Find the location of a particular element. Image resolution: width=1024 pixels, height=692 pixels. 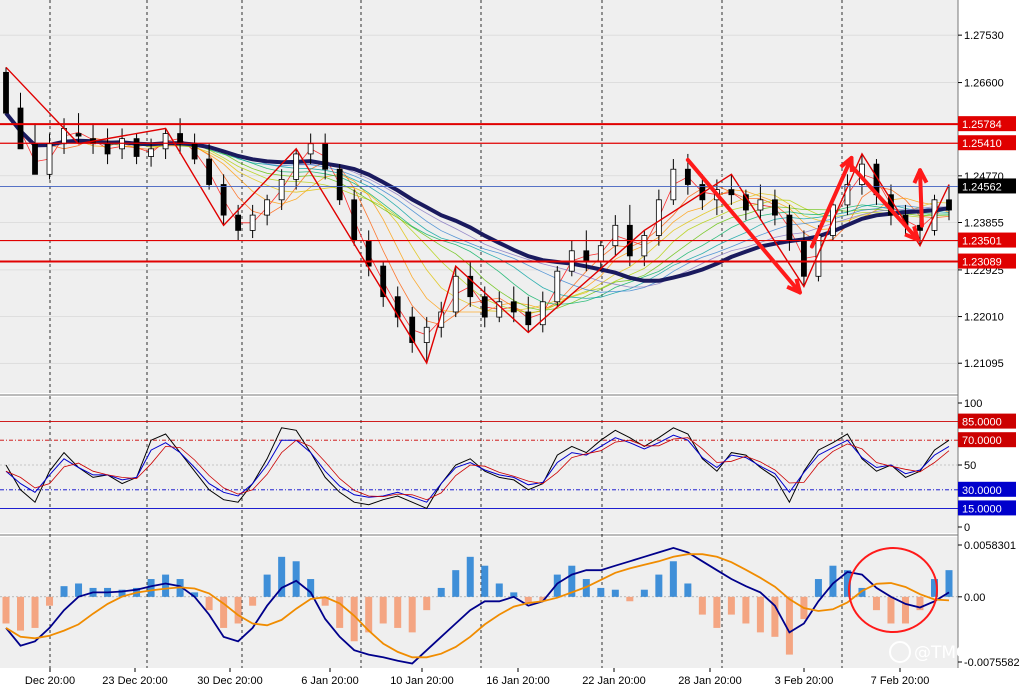

time-tick-label: 7 Feb 20:00 is located at coordinates (900, 681).